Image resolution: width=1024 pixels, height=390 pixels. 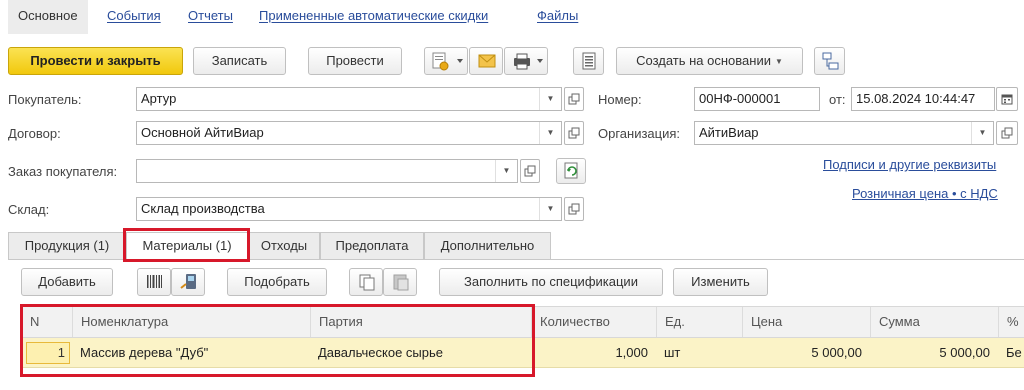 What do you see at coordinates (639, 133) in the screenshot?
I see `org-label: Организация:` at bounding box center [639, 133].